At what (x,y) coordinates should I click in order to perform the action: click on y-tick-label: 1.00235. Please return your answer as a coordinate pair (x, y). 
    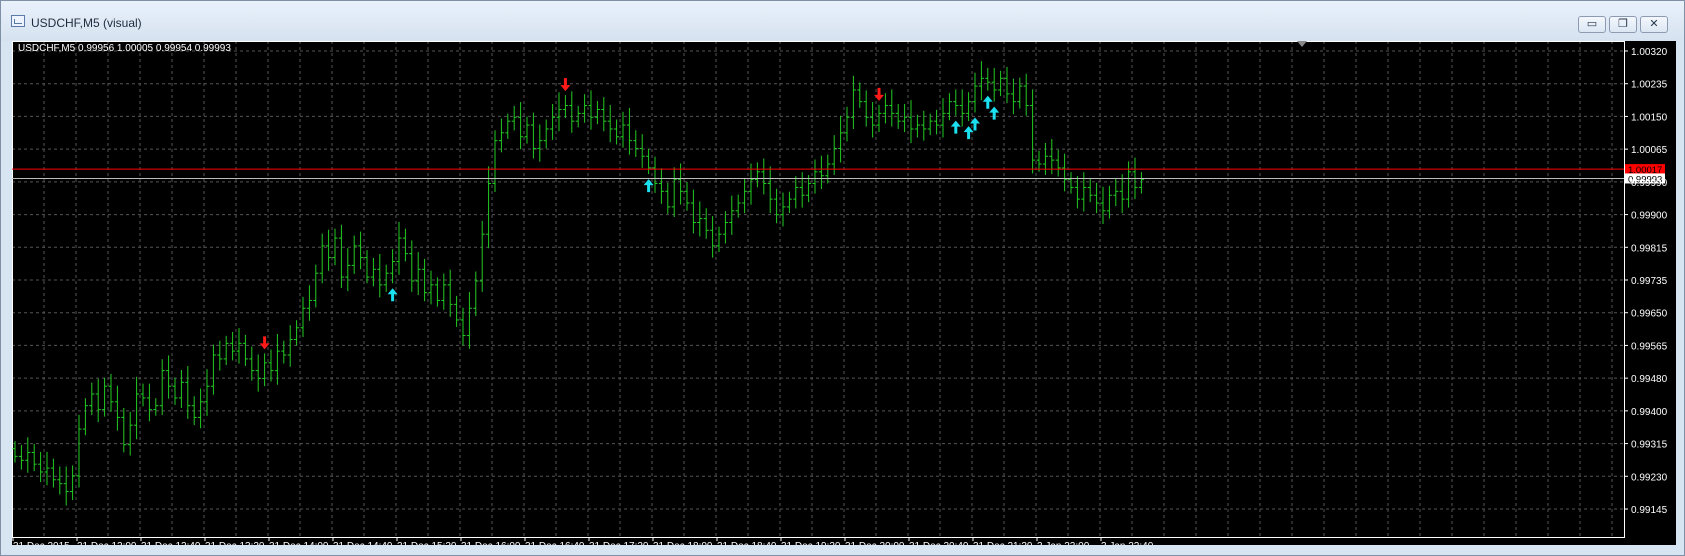
    Looking at the image, I should click on (1649, 85).